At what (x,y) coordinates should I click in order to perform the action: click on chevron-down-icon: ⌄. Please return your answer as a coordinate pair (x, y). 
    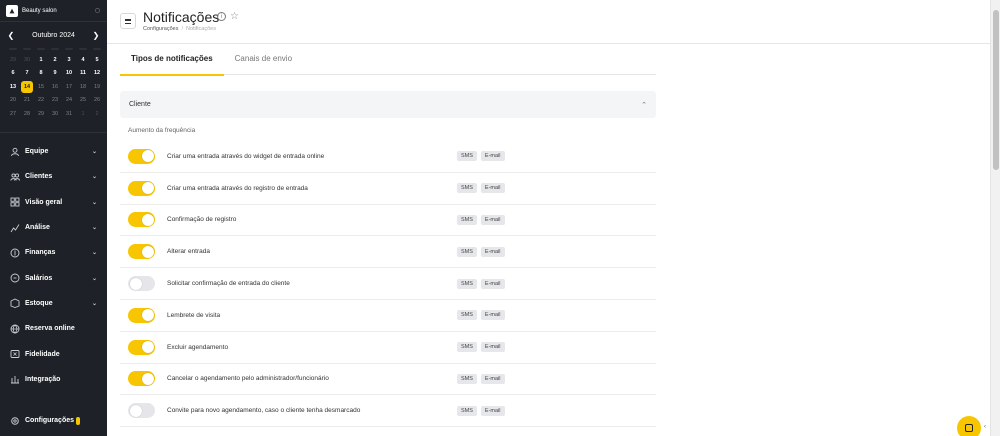
    Looking at the image, I should click on (94, 228).